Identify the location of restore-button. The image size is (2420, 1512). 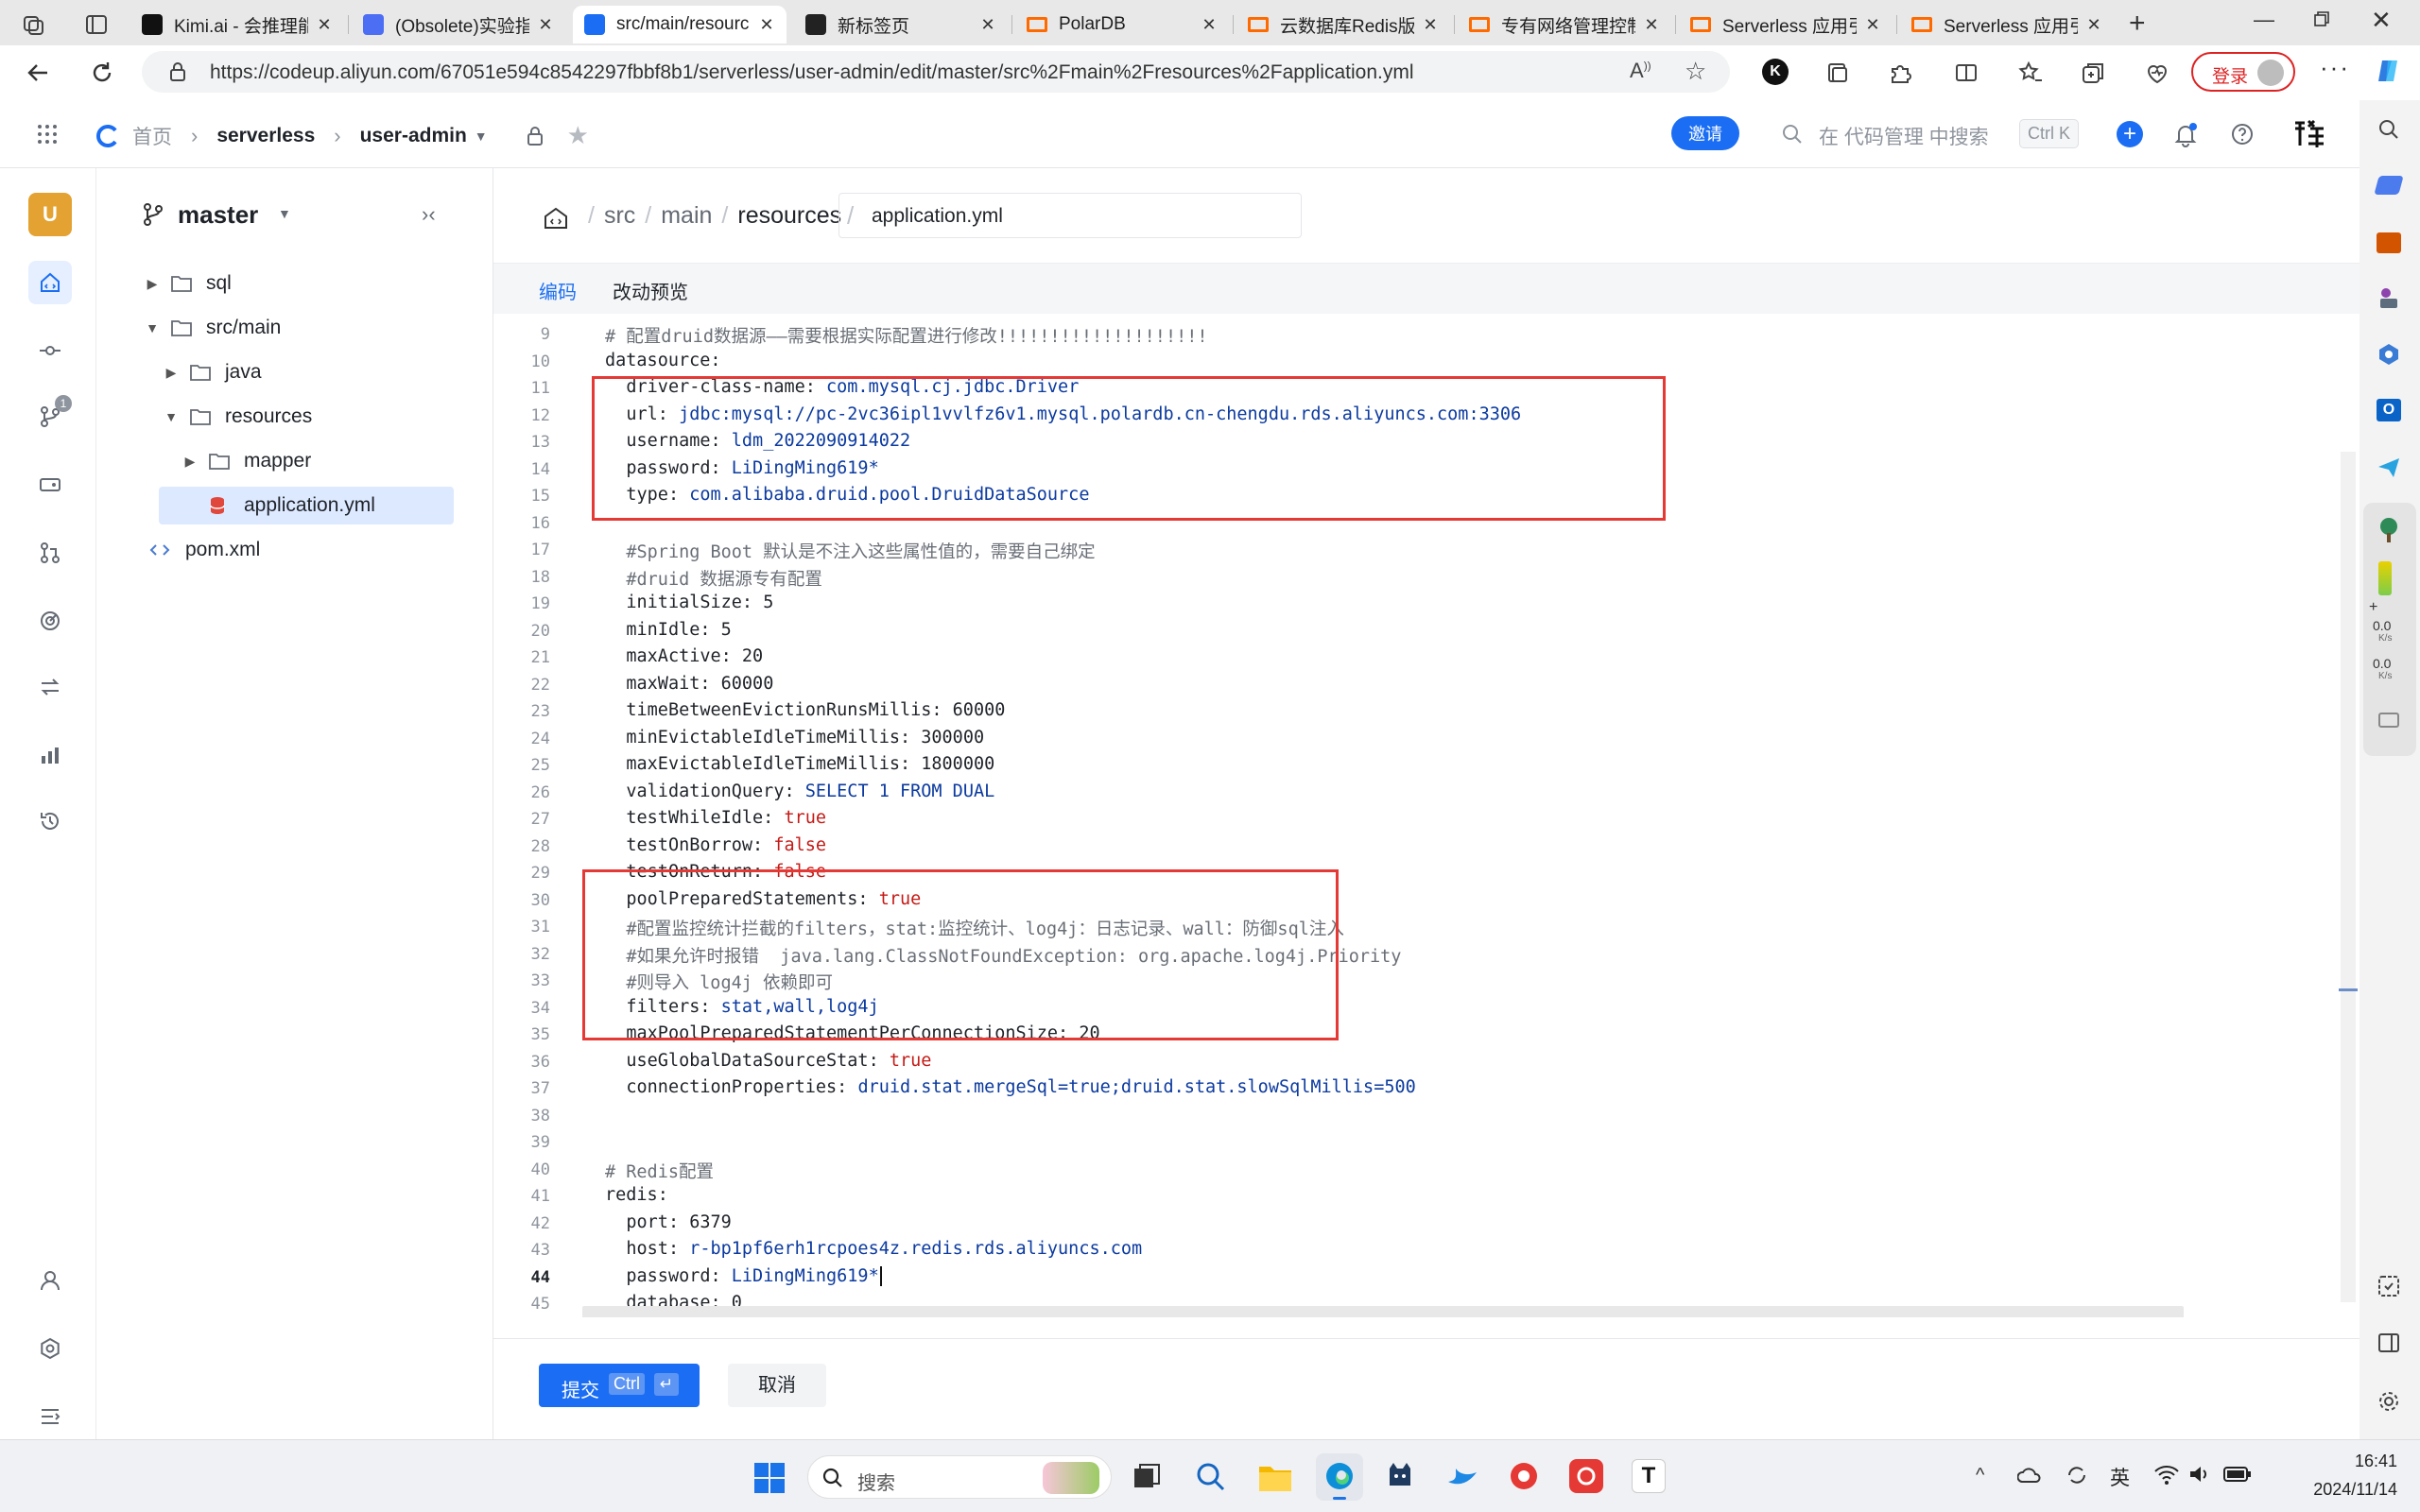
(2321, 18).